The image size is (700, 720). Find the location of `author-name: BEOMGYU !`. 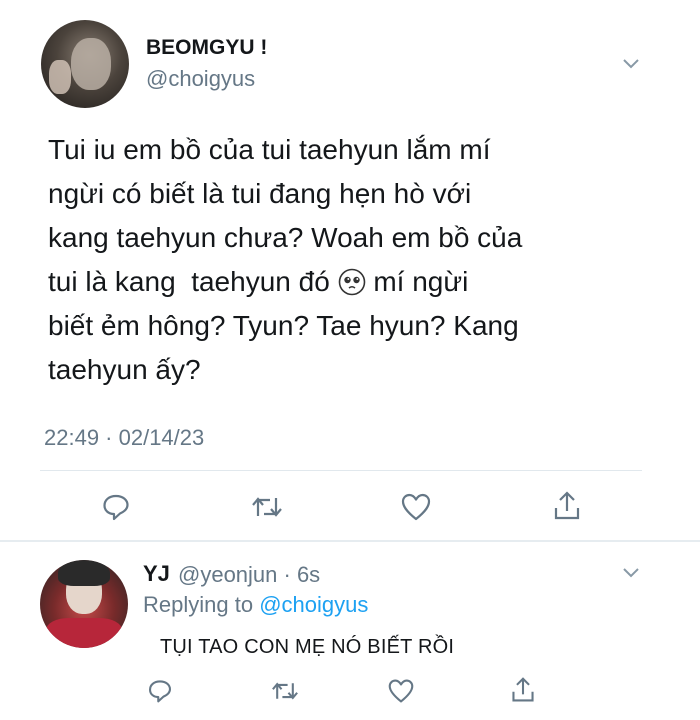

author-name: BEOMGYU ! is located at coordinates (206, 48).